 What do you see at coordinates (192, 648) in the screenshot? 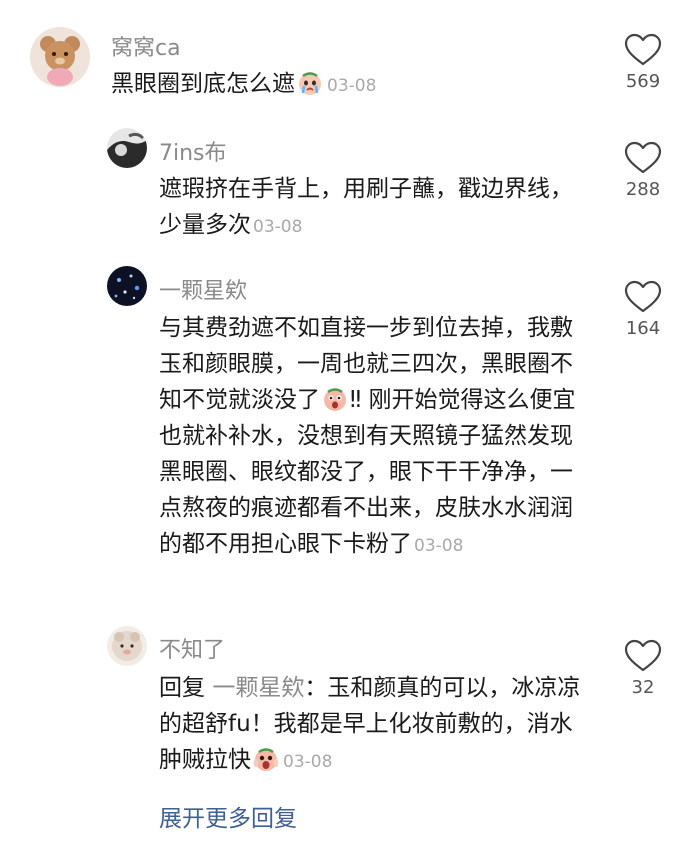
I see `username: 不知了` at bounding box center [192, 648].